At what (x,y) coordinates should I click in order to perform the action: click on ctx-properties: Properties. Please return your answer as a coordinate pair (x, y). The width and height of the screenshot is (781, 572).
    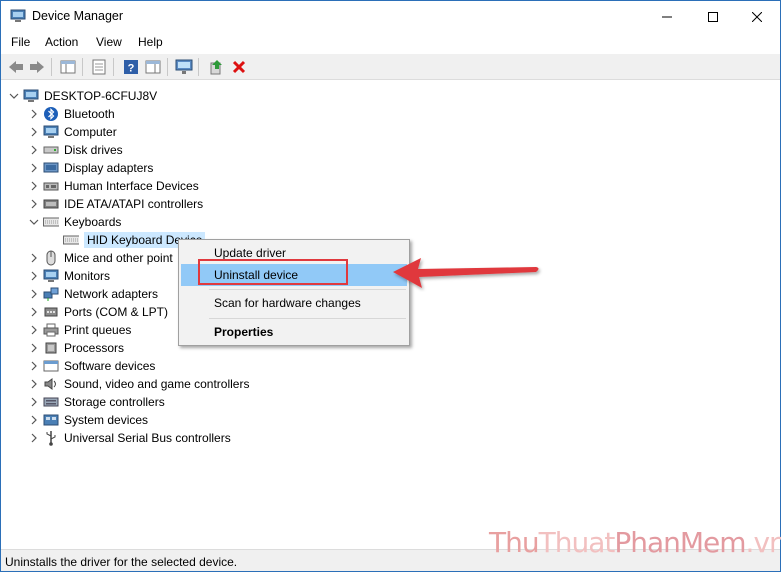
    Looking at the image, I should click on (294, 332).